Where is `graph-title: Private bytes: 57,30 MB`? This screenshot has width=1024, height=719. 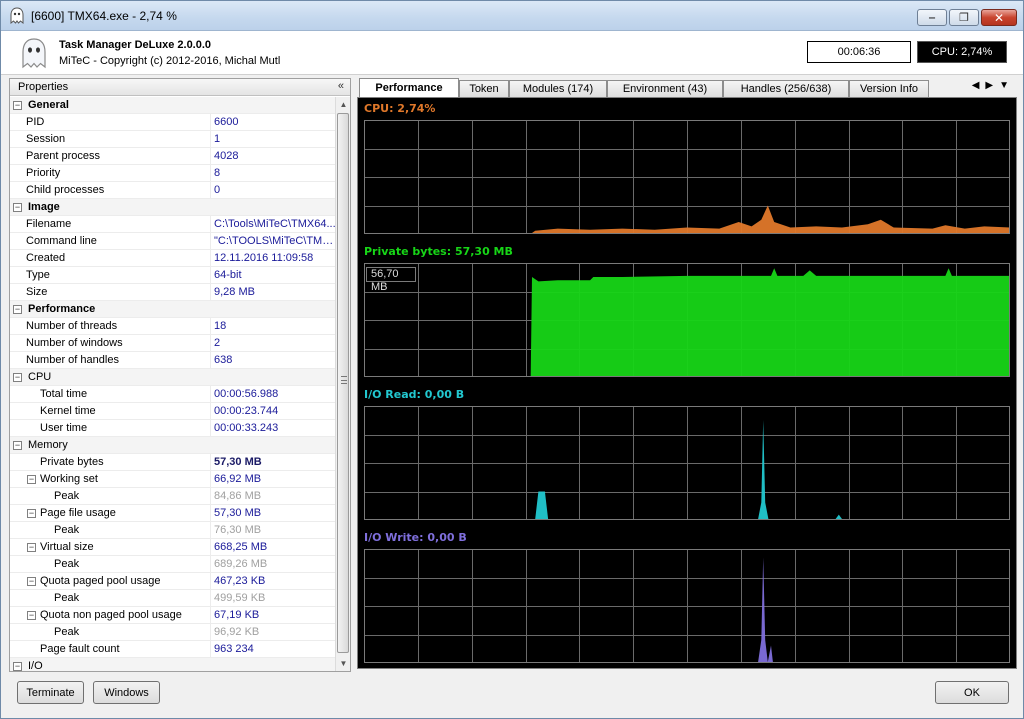 graph-title: Private bytes: 57,30 MB is located at coordinates (438, 251).